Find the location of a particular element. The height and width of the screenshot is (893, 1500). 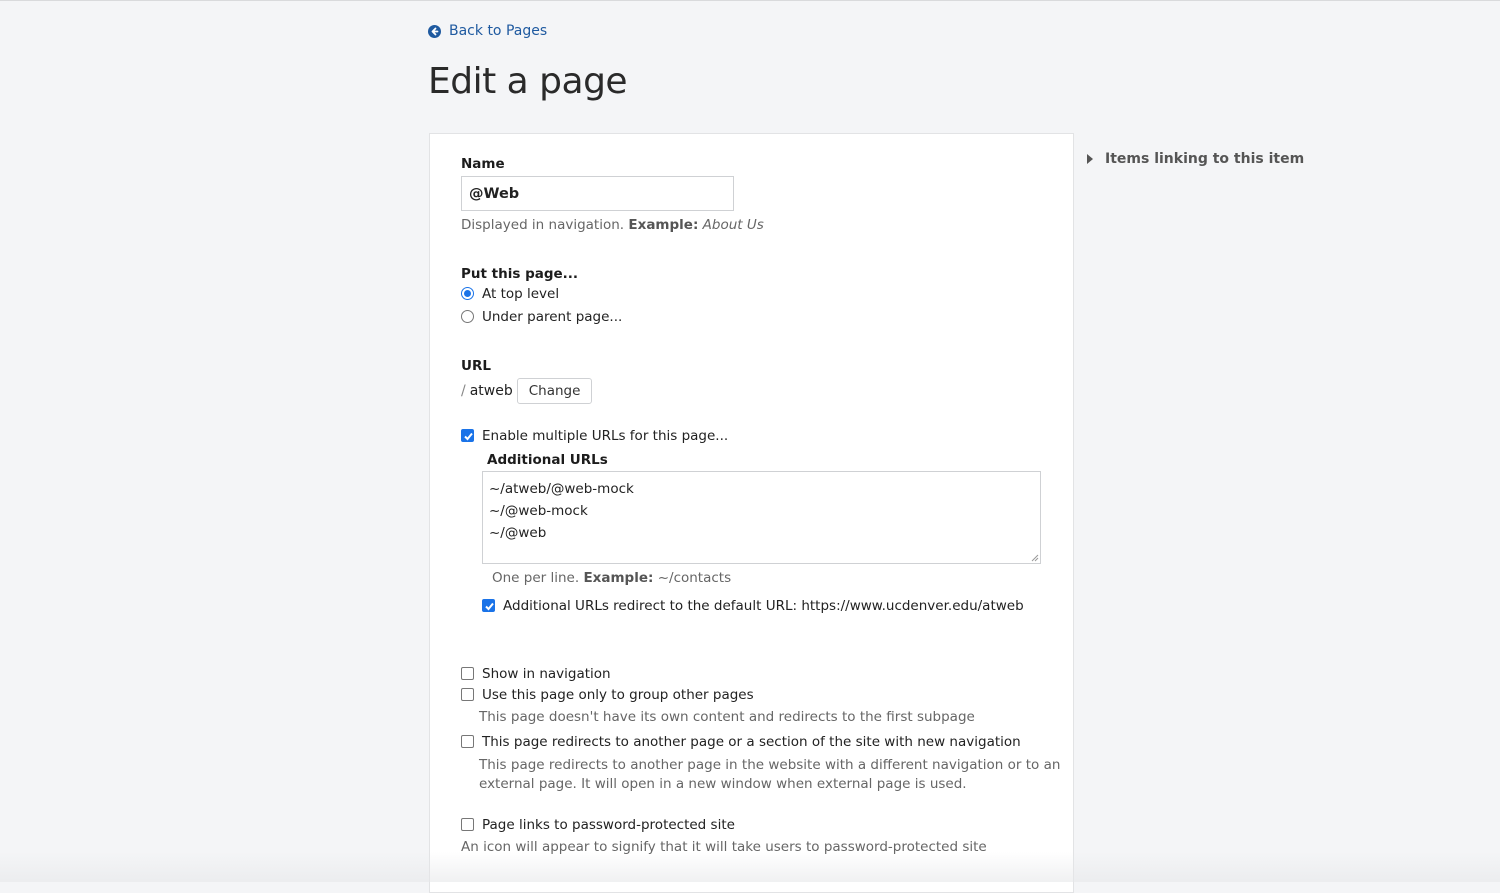

name-label: Name is located at coordinates (483, 164).